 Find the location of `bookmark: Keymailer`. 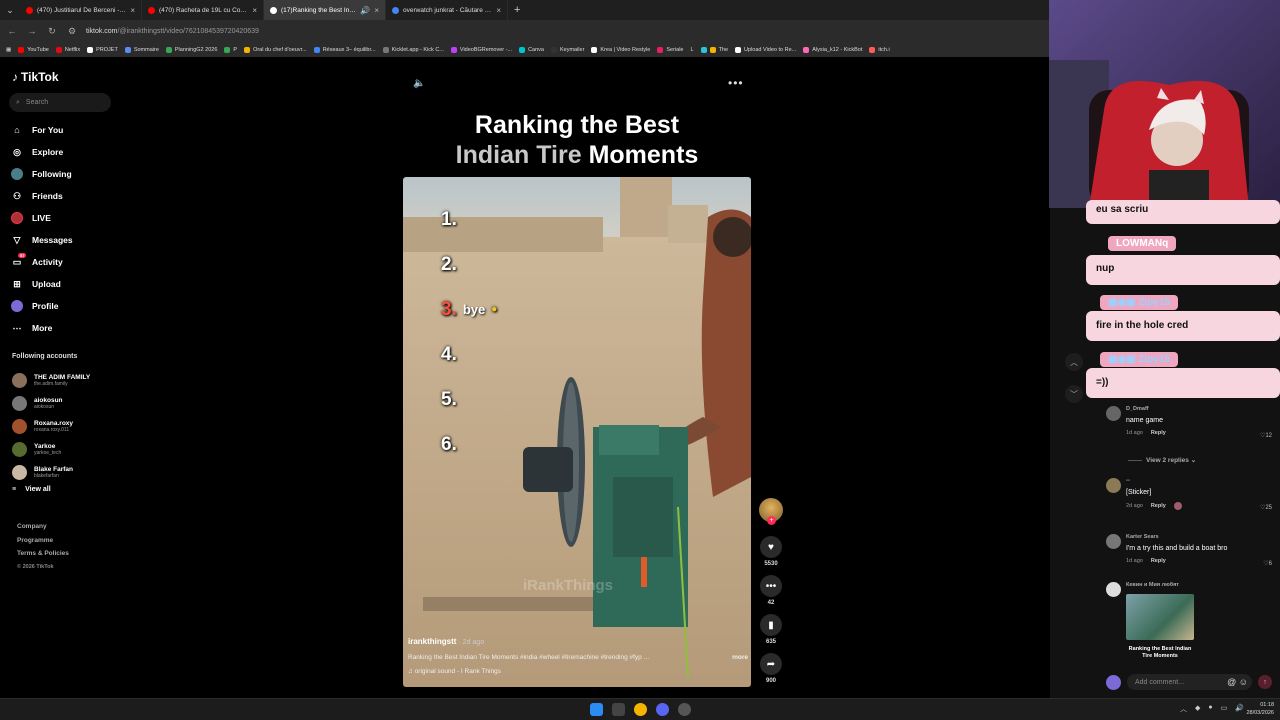

bookmark: Keymailer is located at coordinates (567, 49).